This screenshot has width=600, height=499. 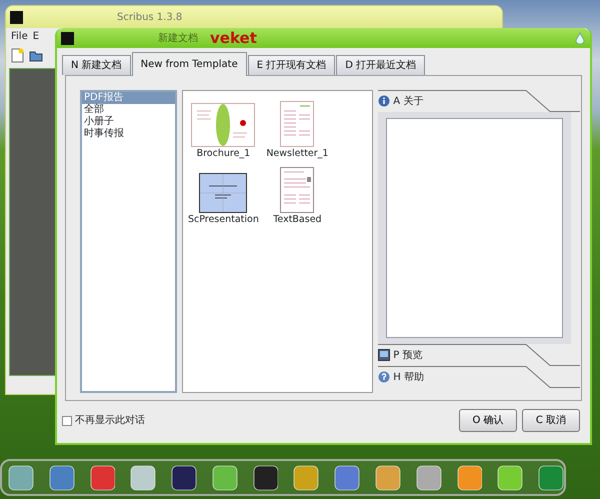 I want to click on menu-item: E, so click(x=36, y=36).